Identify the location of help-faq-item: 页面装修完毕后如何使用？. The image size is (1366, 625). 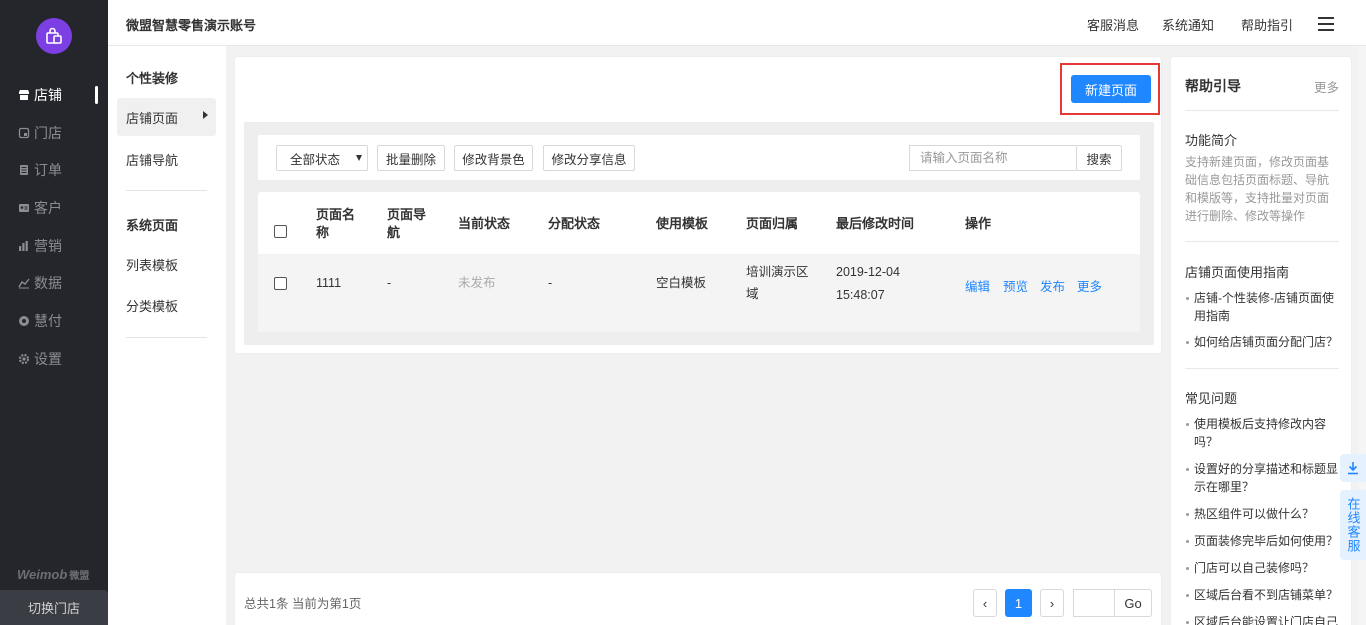
(1263, 541).